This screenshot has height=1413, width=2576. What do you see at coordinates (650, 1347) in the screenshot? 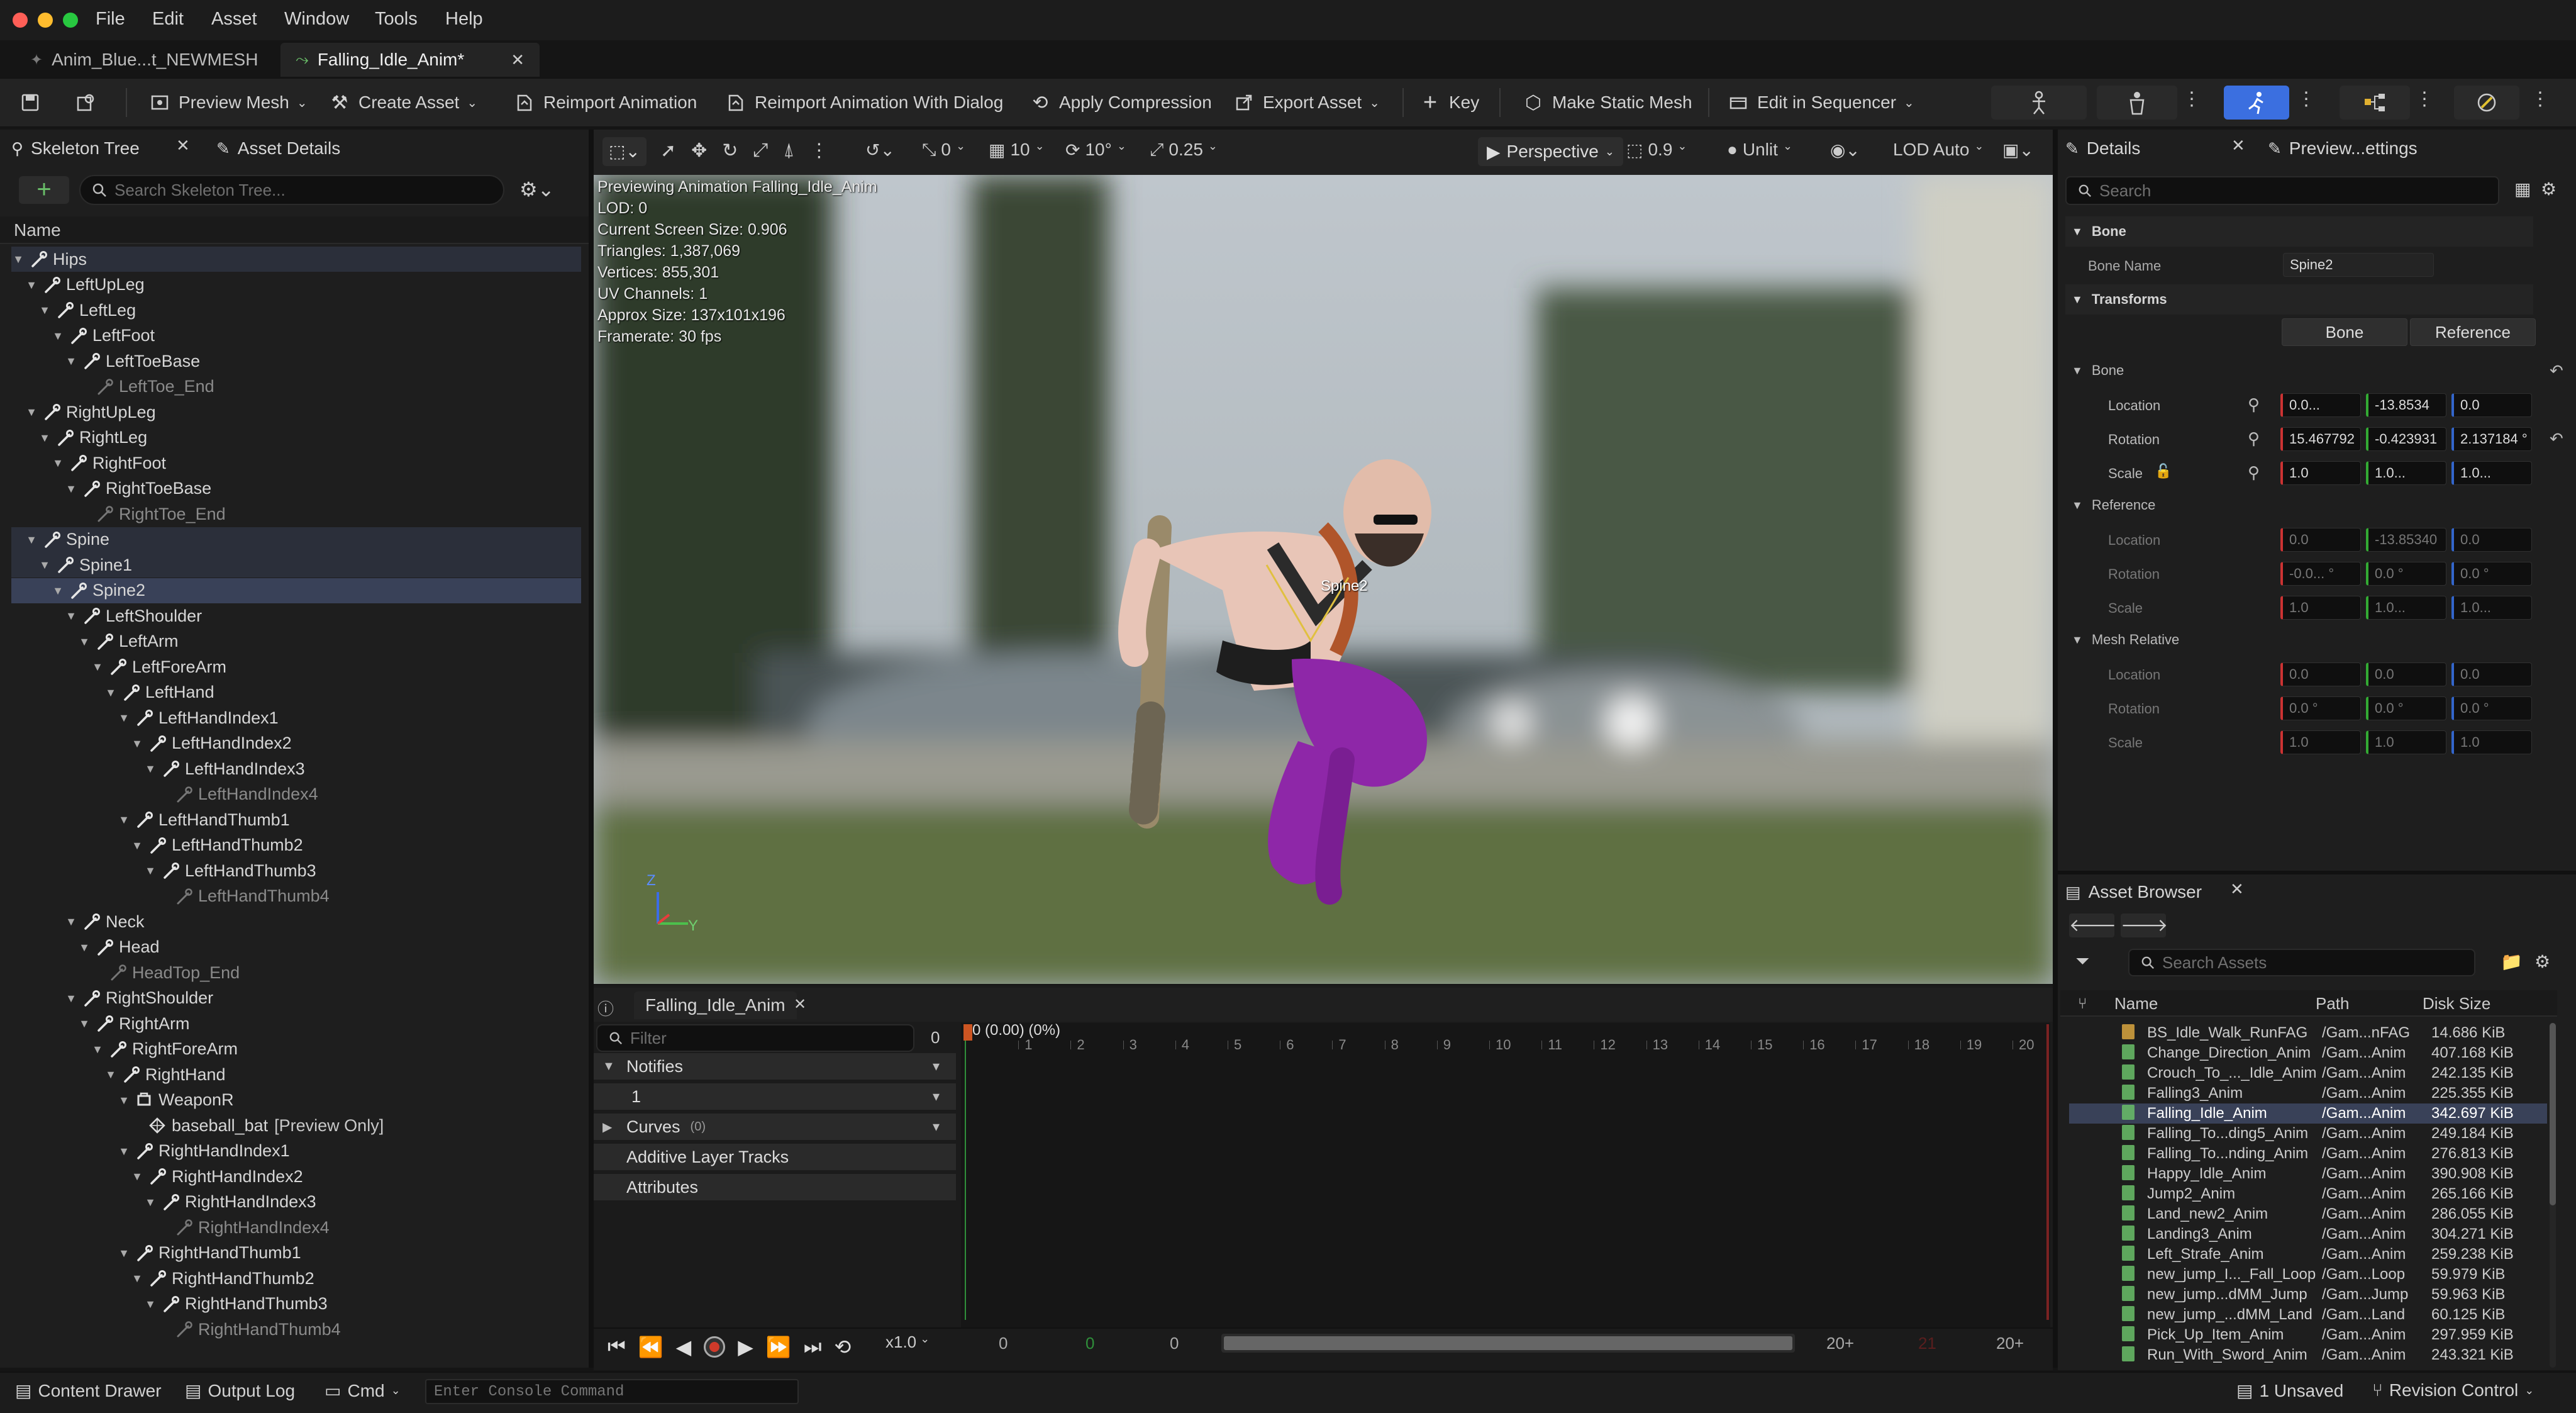
I see `step-back-icon: ⏪` at bounding box center [650, 1347].